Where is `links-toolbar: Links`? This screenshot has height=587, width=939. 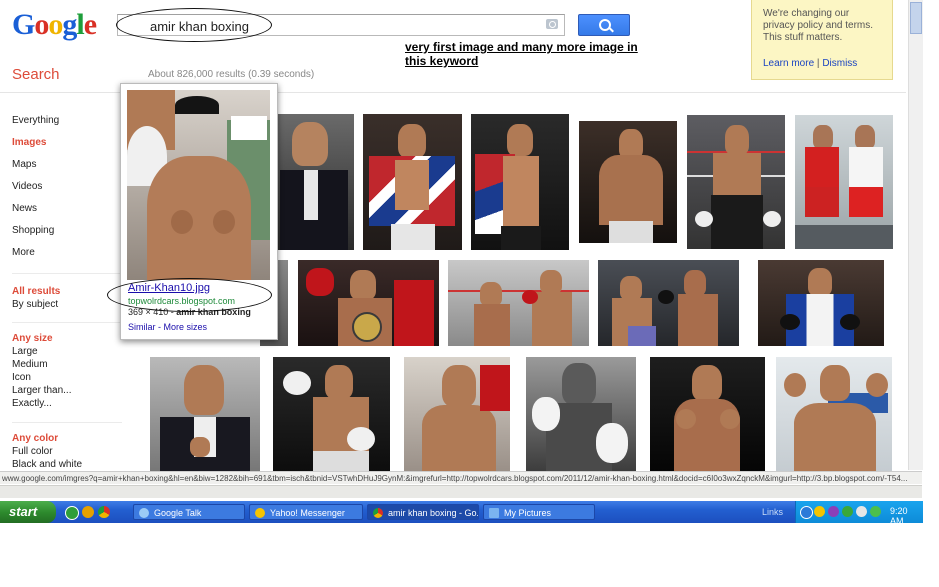
links-toolbar: Links is located at coordinates (772, 512).